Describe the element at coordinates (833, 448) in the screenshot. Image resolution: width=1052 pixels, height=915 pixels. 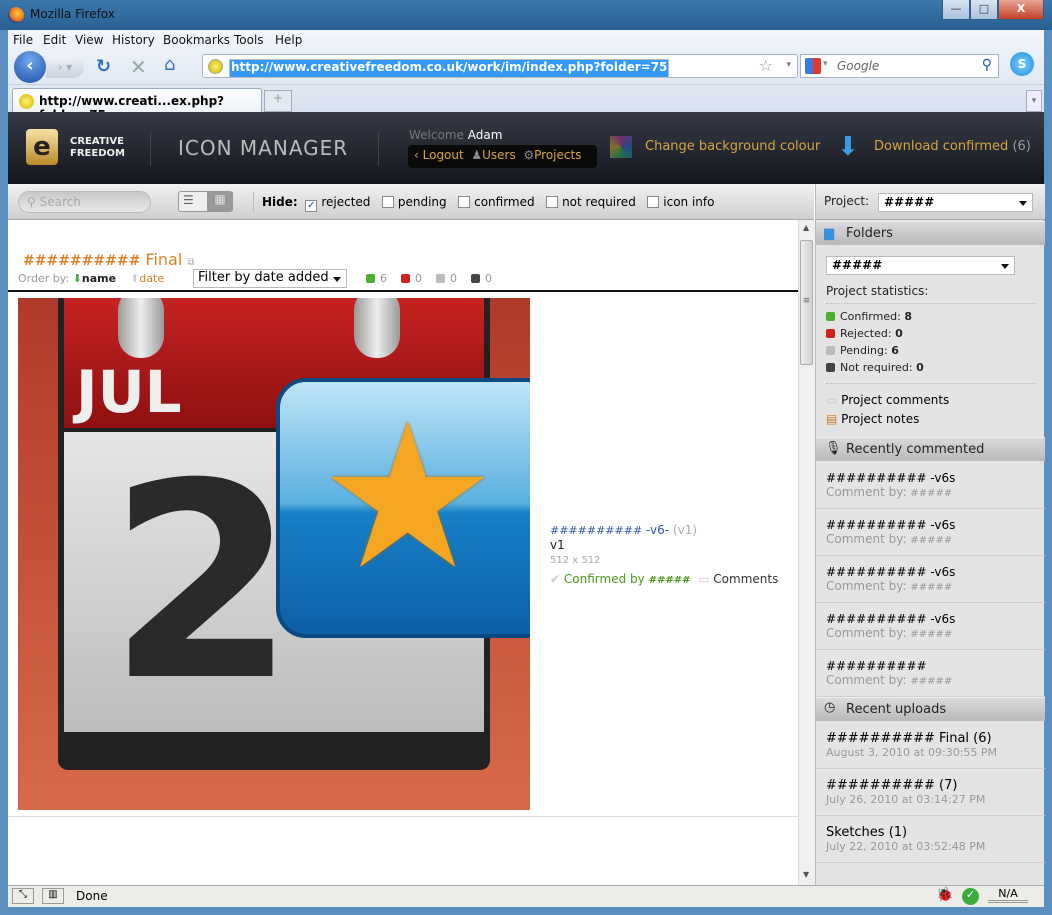
I see `microphone-icon: 🎙` at that location.